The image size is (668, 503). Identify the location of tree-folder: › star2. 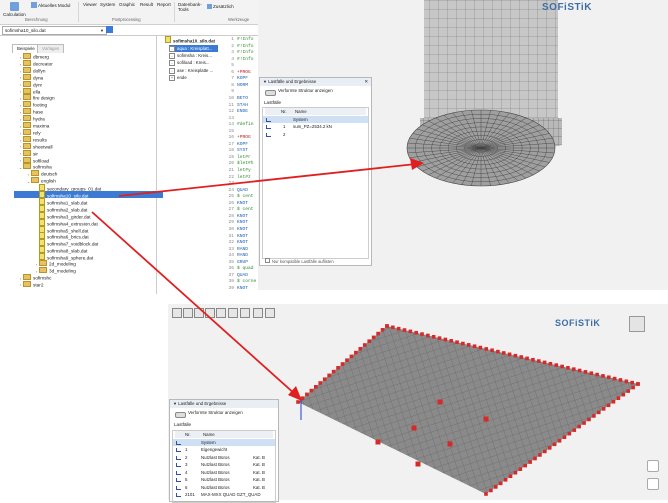
(30, 284).